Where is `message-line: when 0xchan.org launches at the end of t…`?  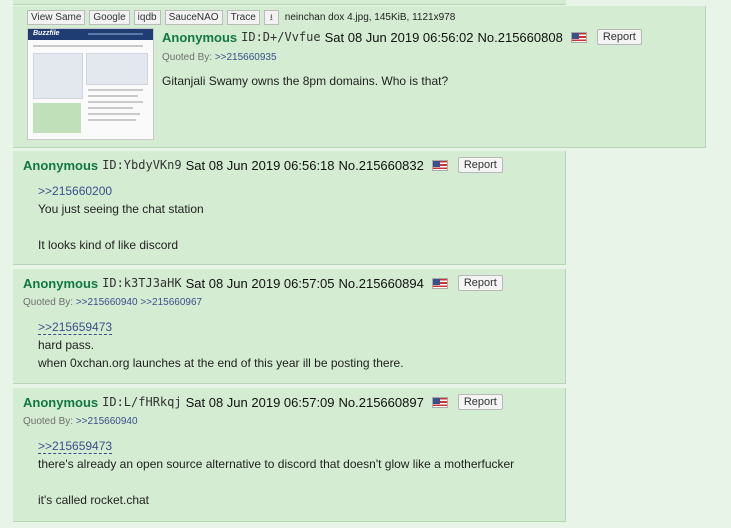 message-line: when 0xchan.org launches at the end of t… is located at coordinates (221, 363).